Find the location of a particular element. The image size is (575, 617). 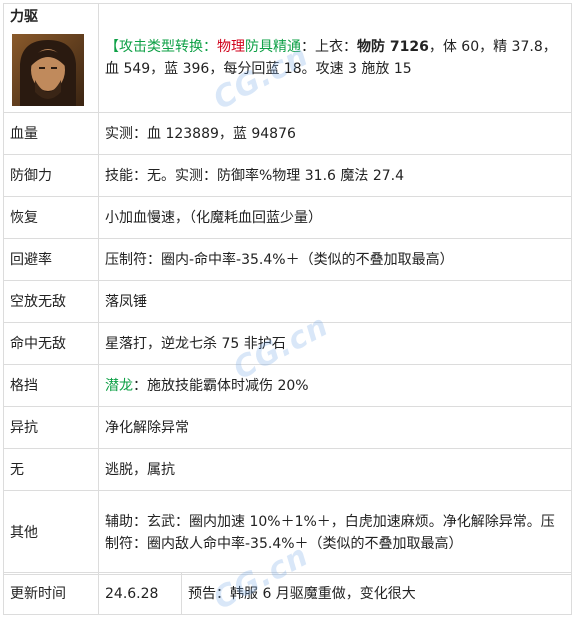

row-value: 逃脱，属抗 is located at coordinates (335, 469).